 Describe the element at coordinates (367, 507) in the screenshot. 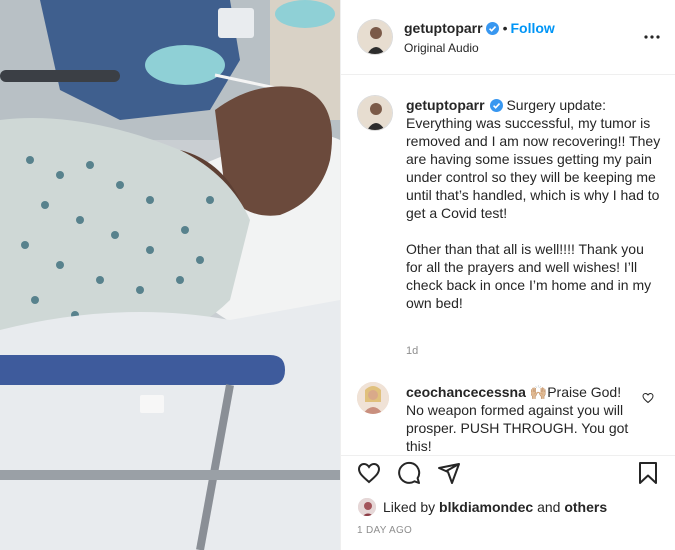

I see `liker-avatar` at that location.